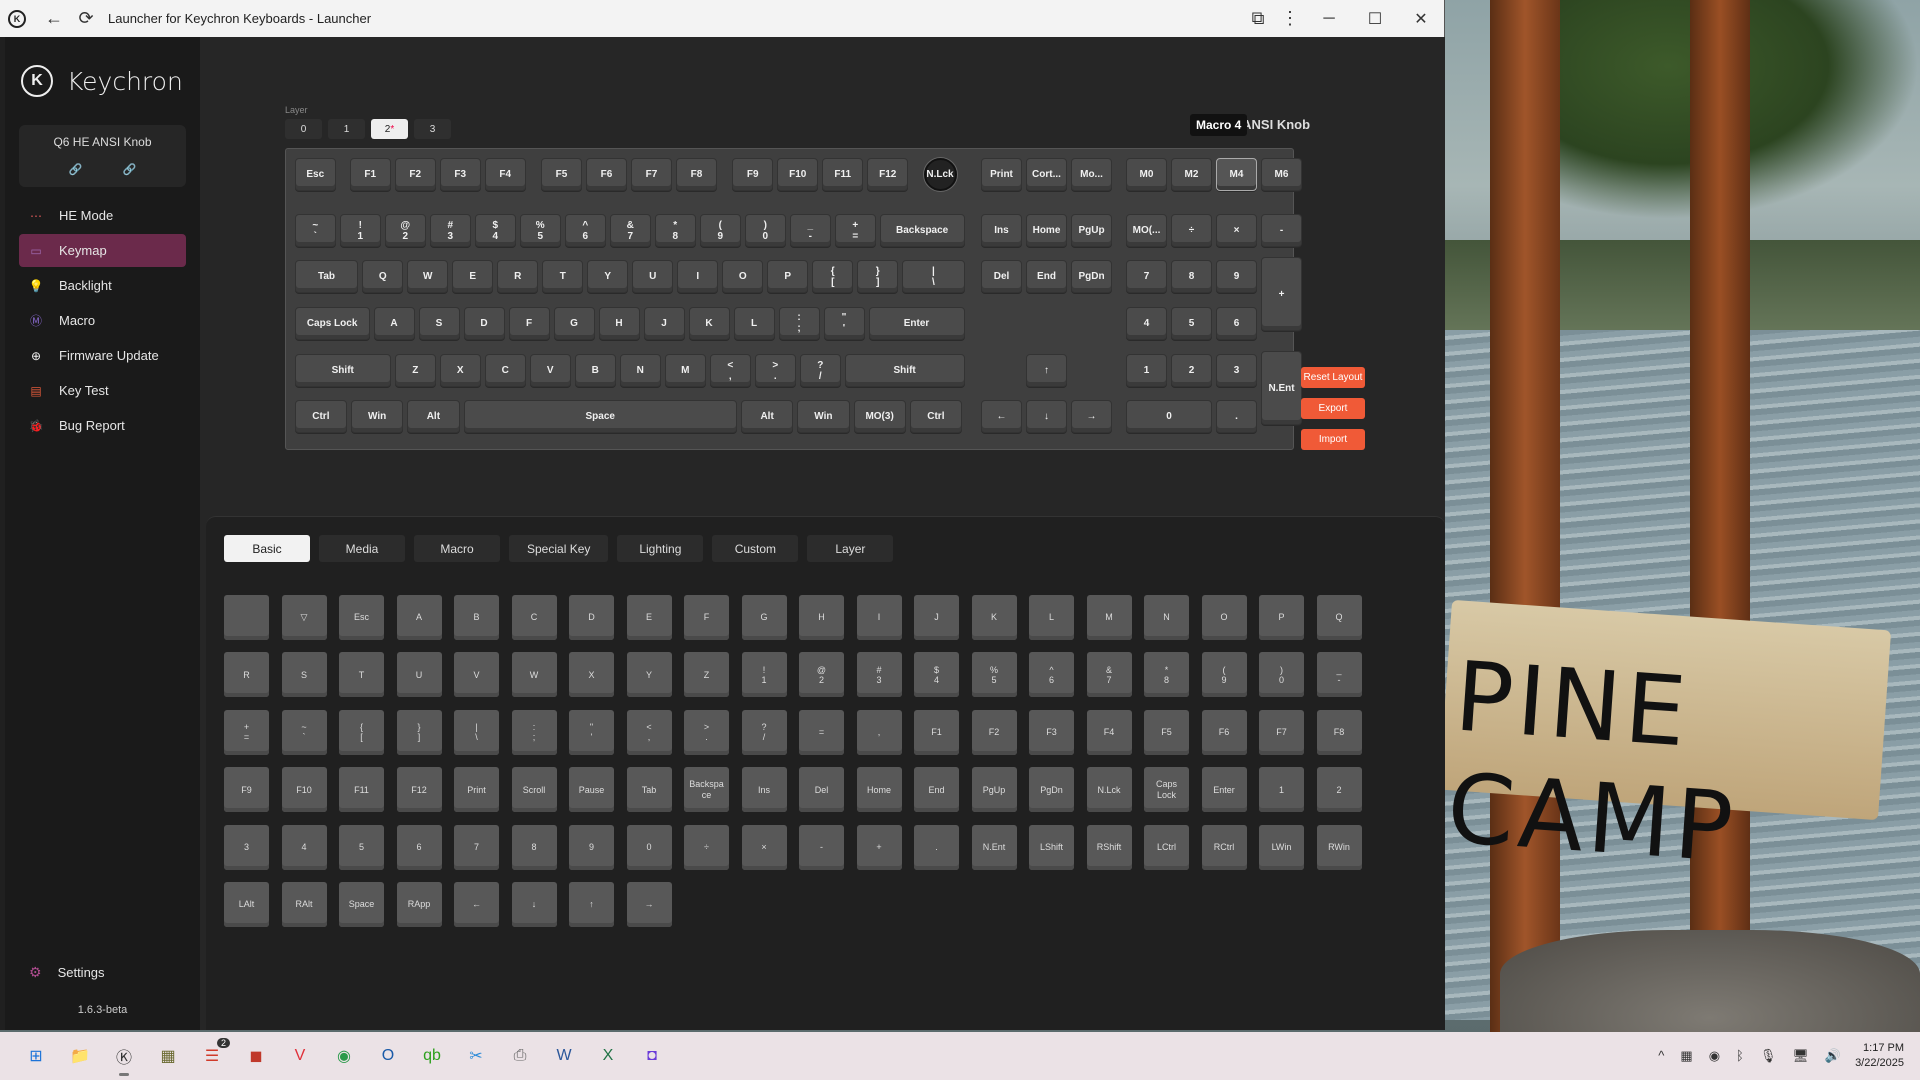  What do you see at coordinates (1001, 417) in the screenshot?
I see `keymap-key: ←` at bounding box center [1001, 417].